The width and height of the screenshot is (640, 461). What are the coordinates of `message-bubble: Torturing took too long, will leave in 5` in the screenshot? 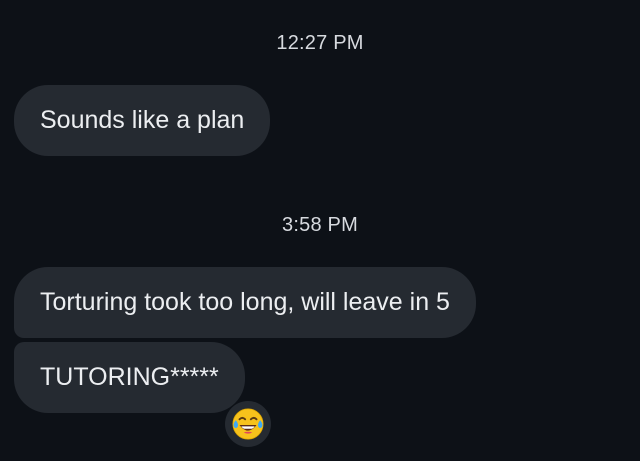 It's located at (245, 302).